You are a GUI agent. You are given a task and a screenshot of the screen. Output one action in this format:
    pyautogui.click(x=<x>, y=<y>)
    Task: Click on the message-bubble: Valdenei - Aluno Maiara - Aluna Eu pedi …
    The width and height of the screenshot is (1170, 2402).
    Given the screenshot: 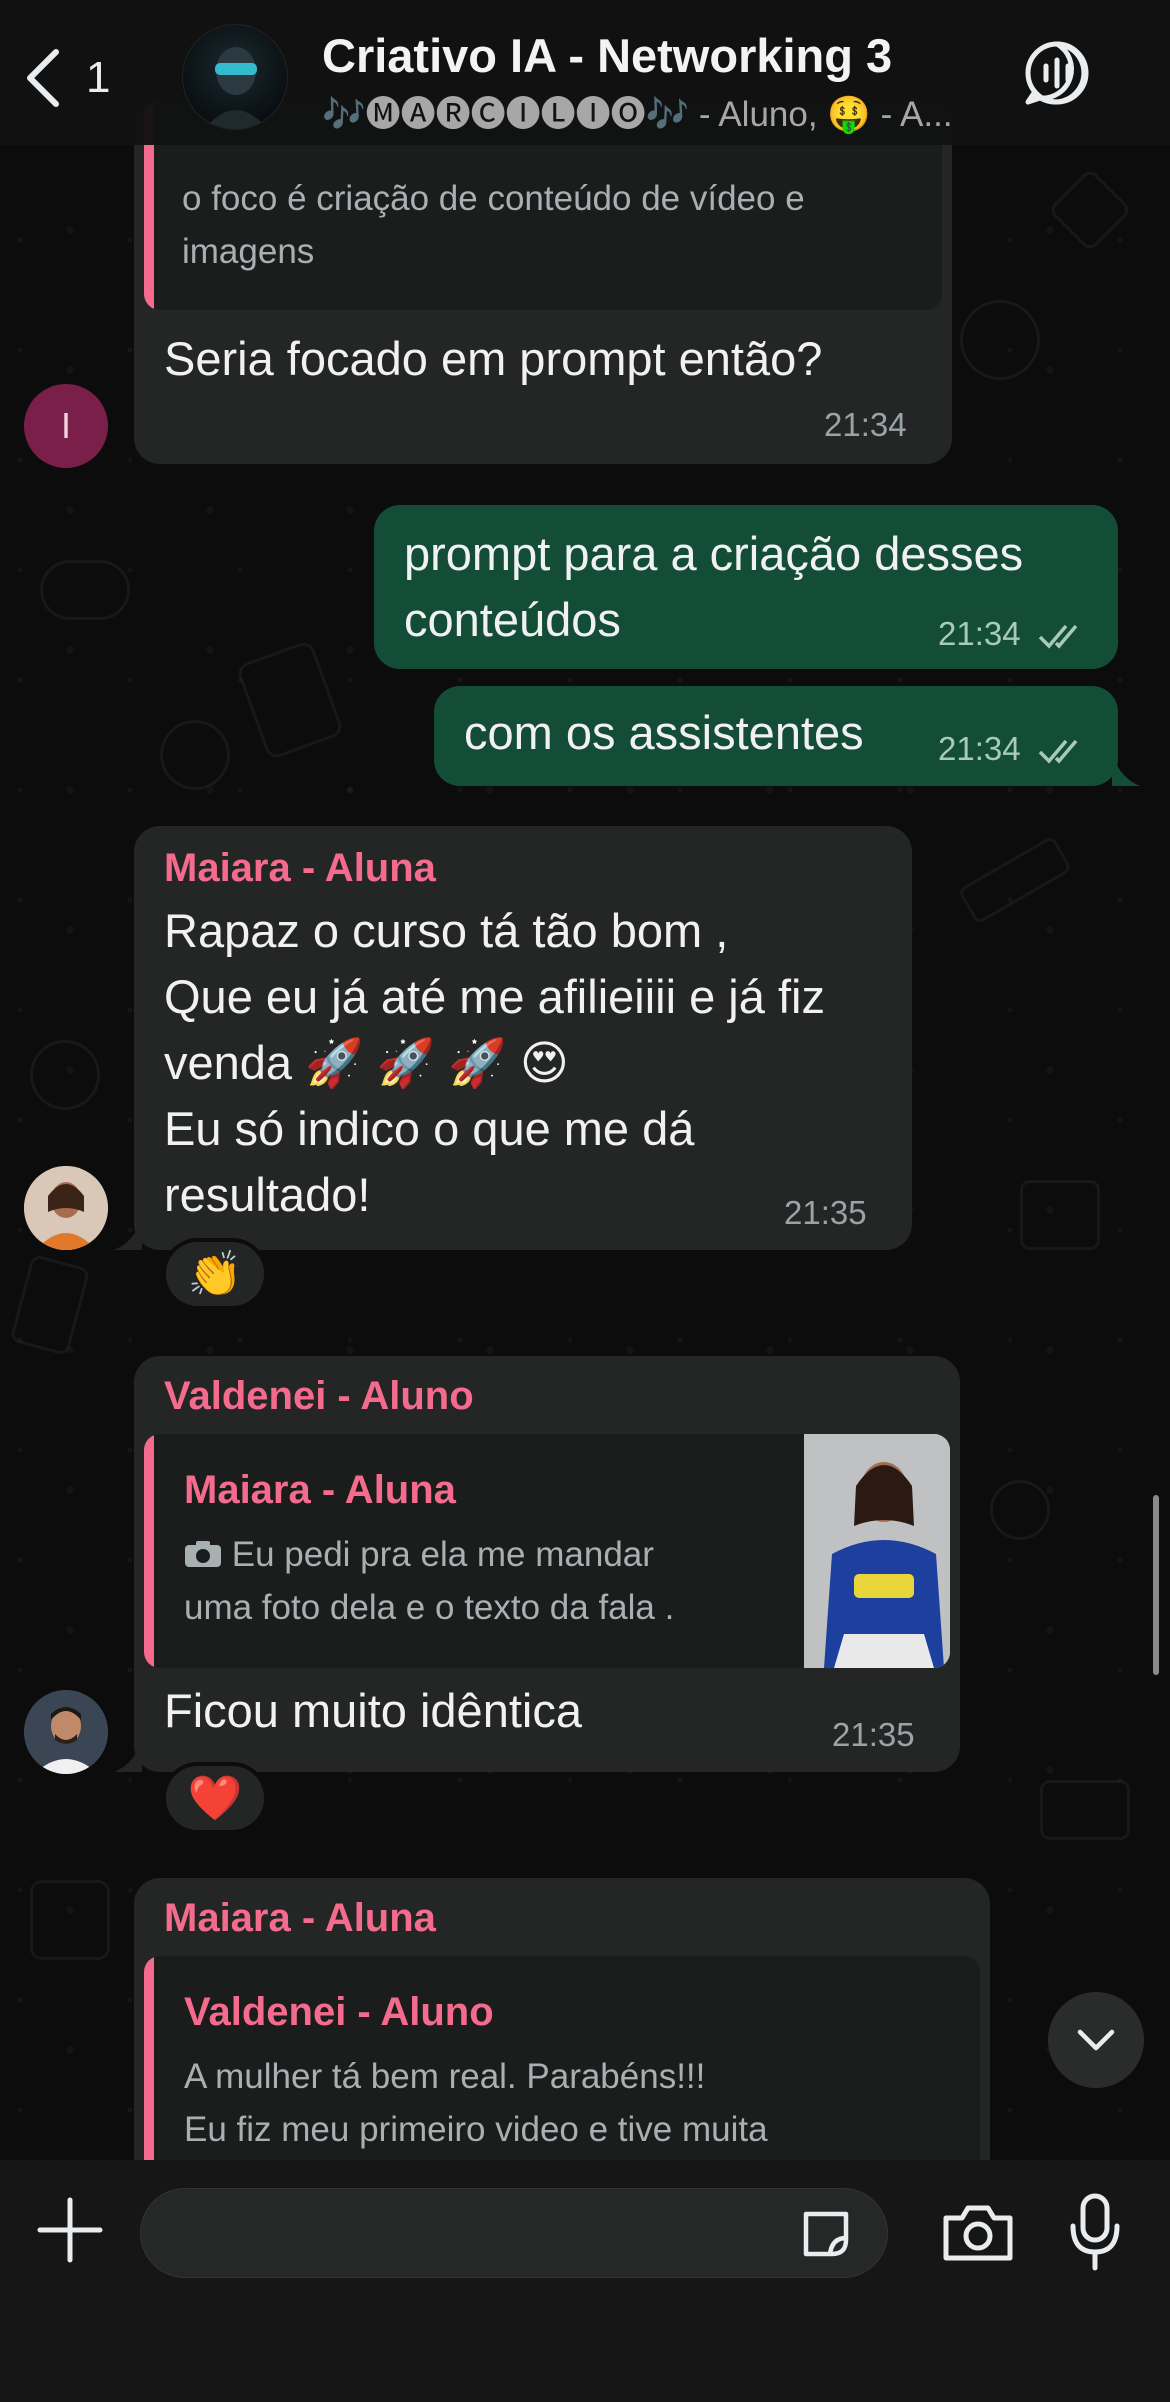 What is the action you would take?
    pyautogui.click(x=547, y=1564)
    